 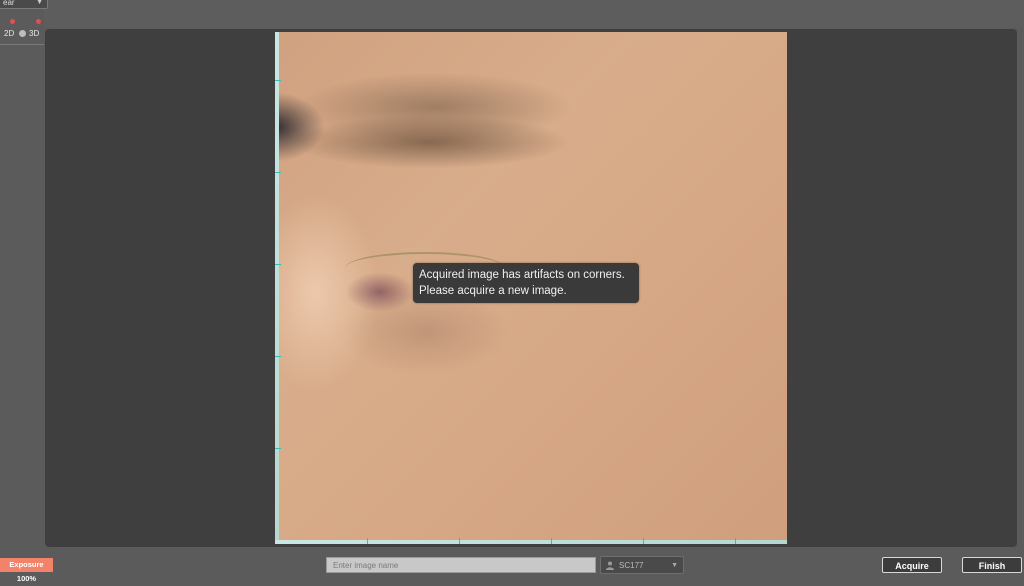 I want to click on chevron-down-icon: ▼, so click(x=674, y=565).